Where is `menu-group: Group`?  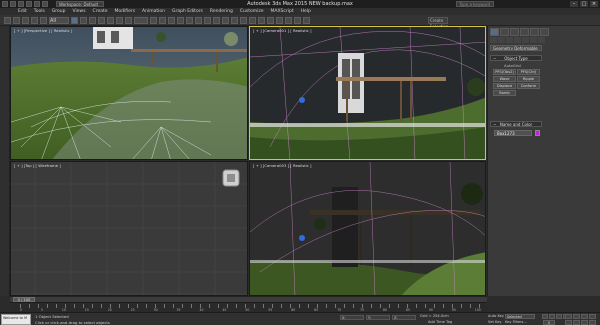 menu-group: Group is located at coordinates (59, 11).